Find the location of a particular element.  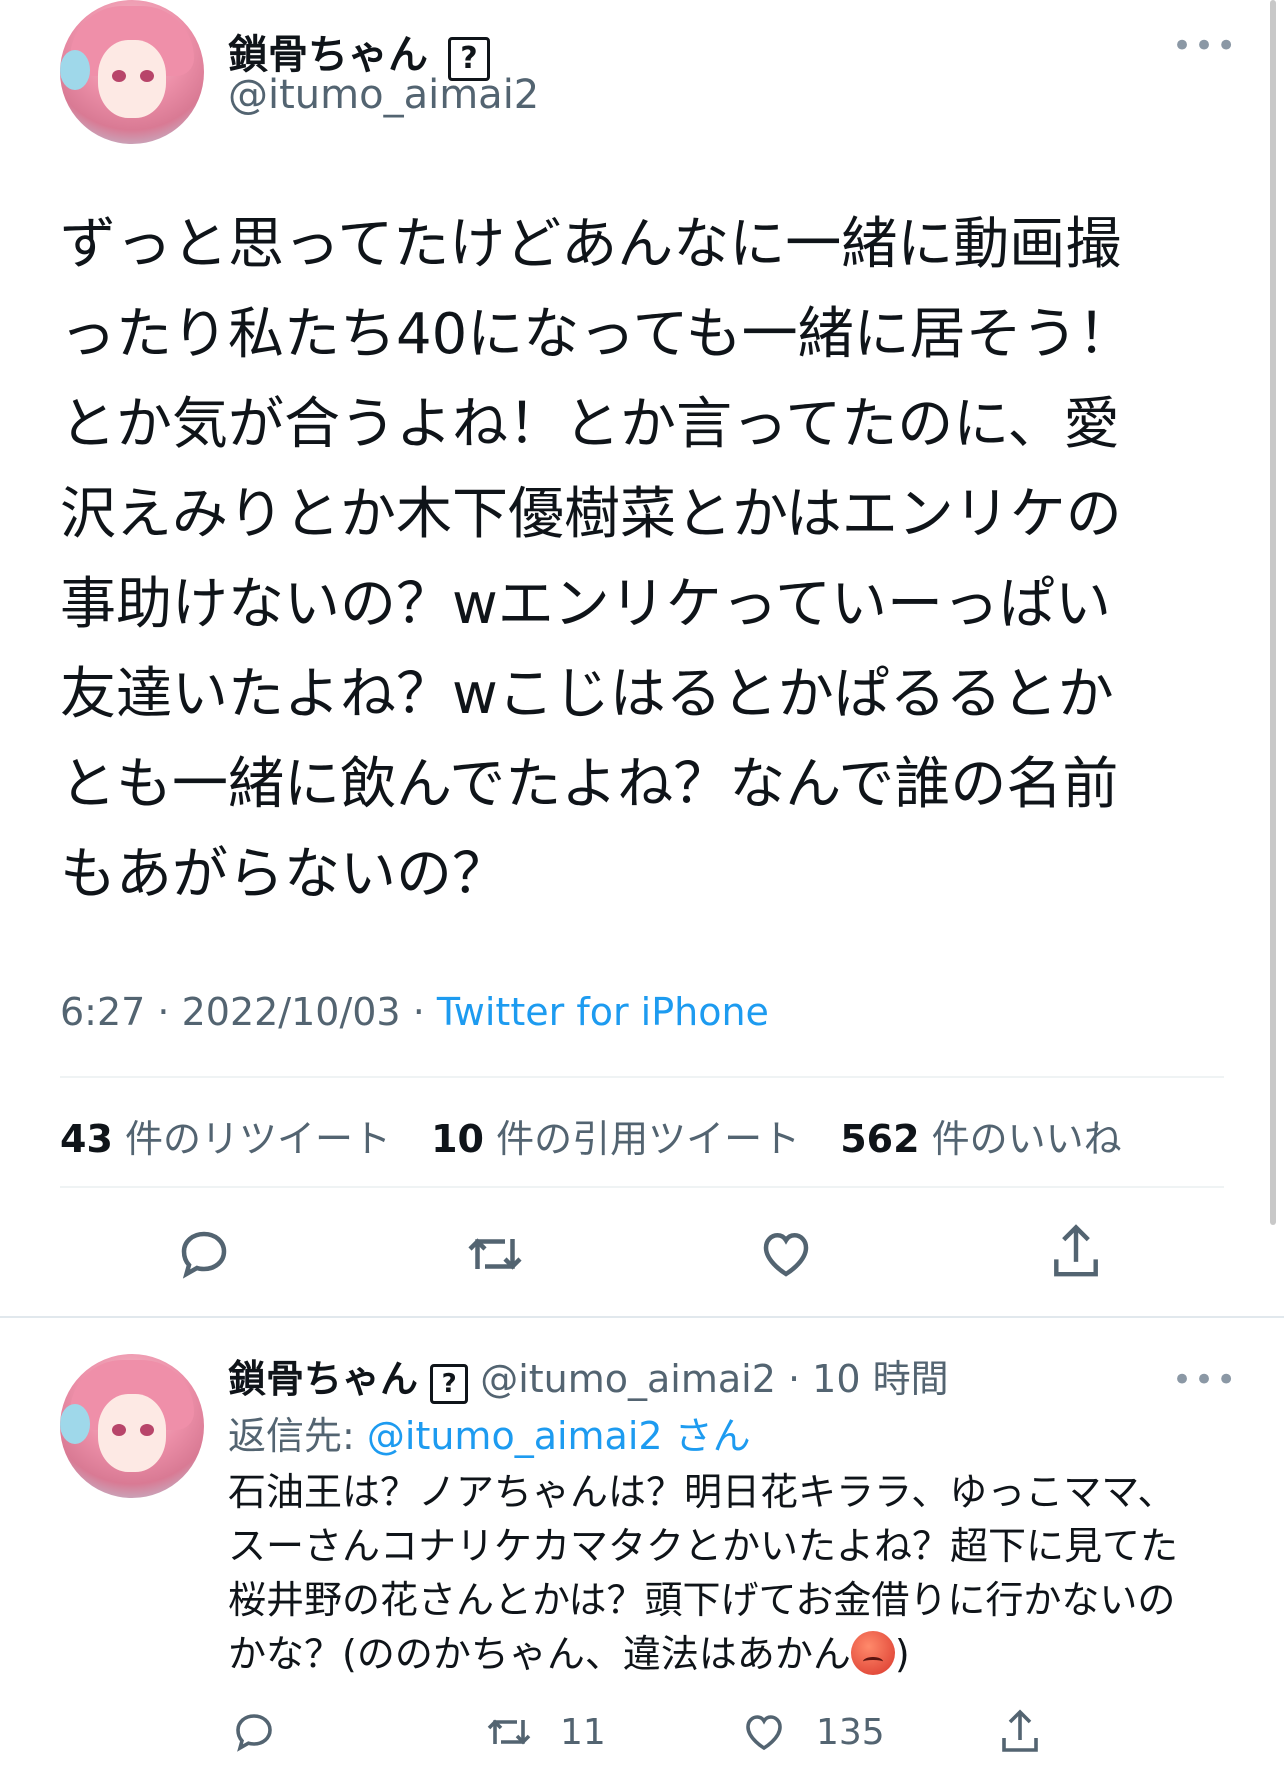

tweet-time: 6:27 is located at coordinates (103, 1012).